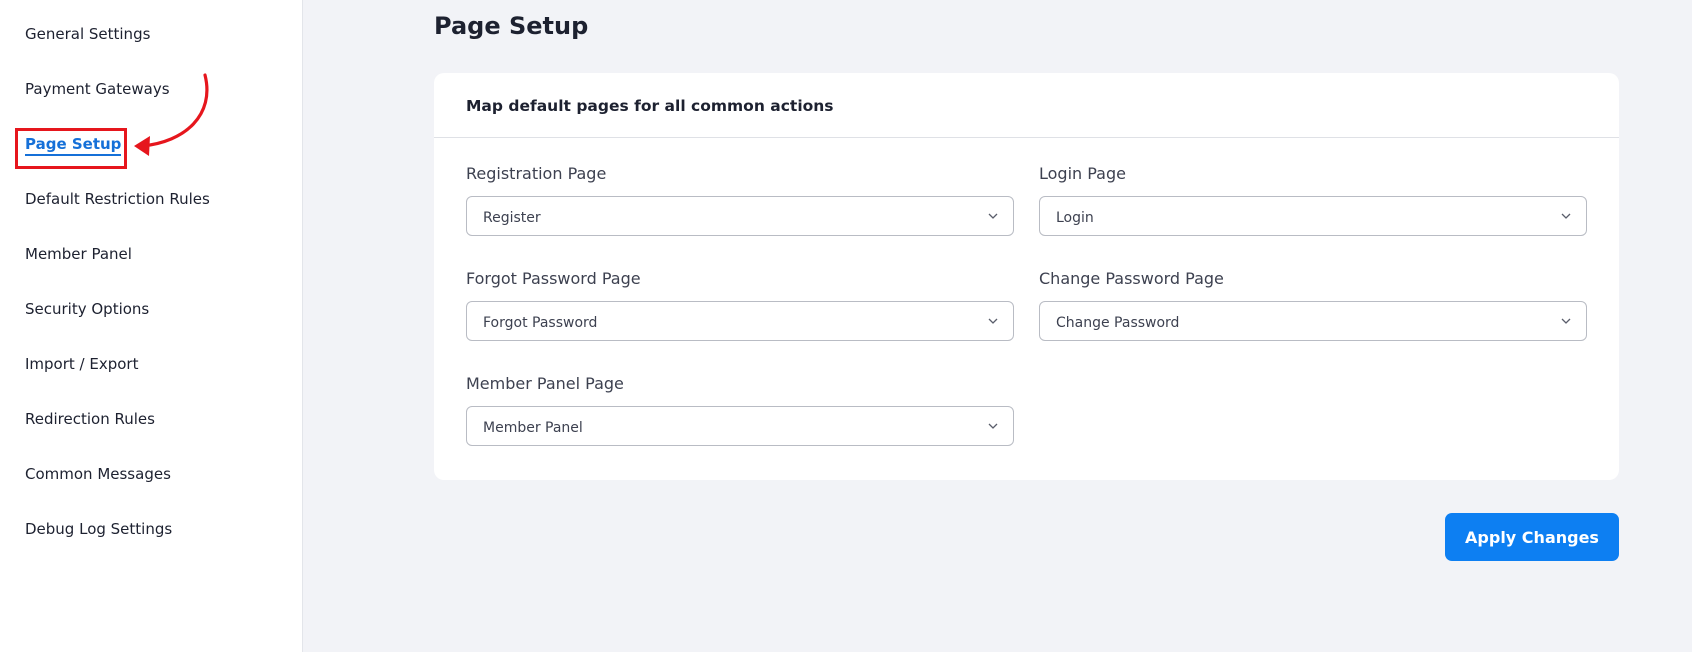 This screenshot has width=1692, height=652. I want to click on sidebar-item-general-settings: General Settings, so click(87, 34).